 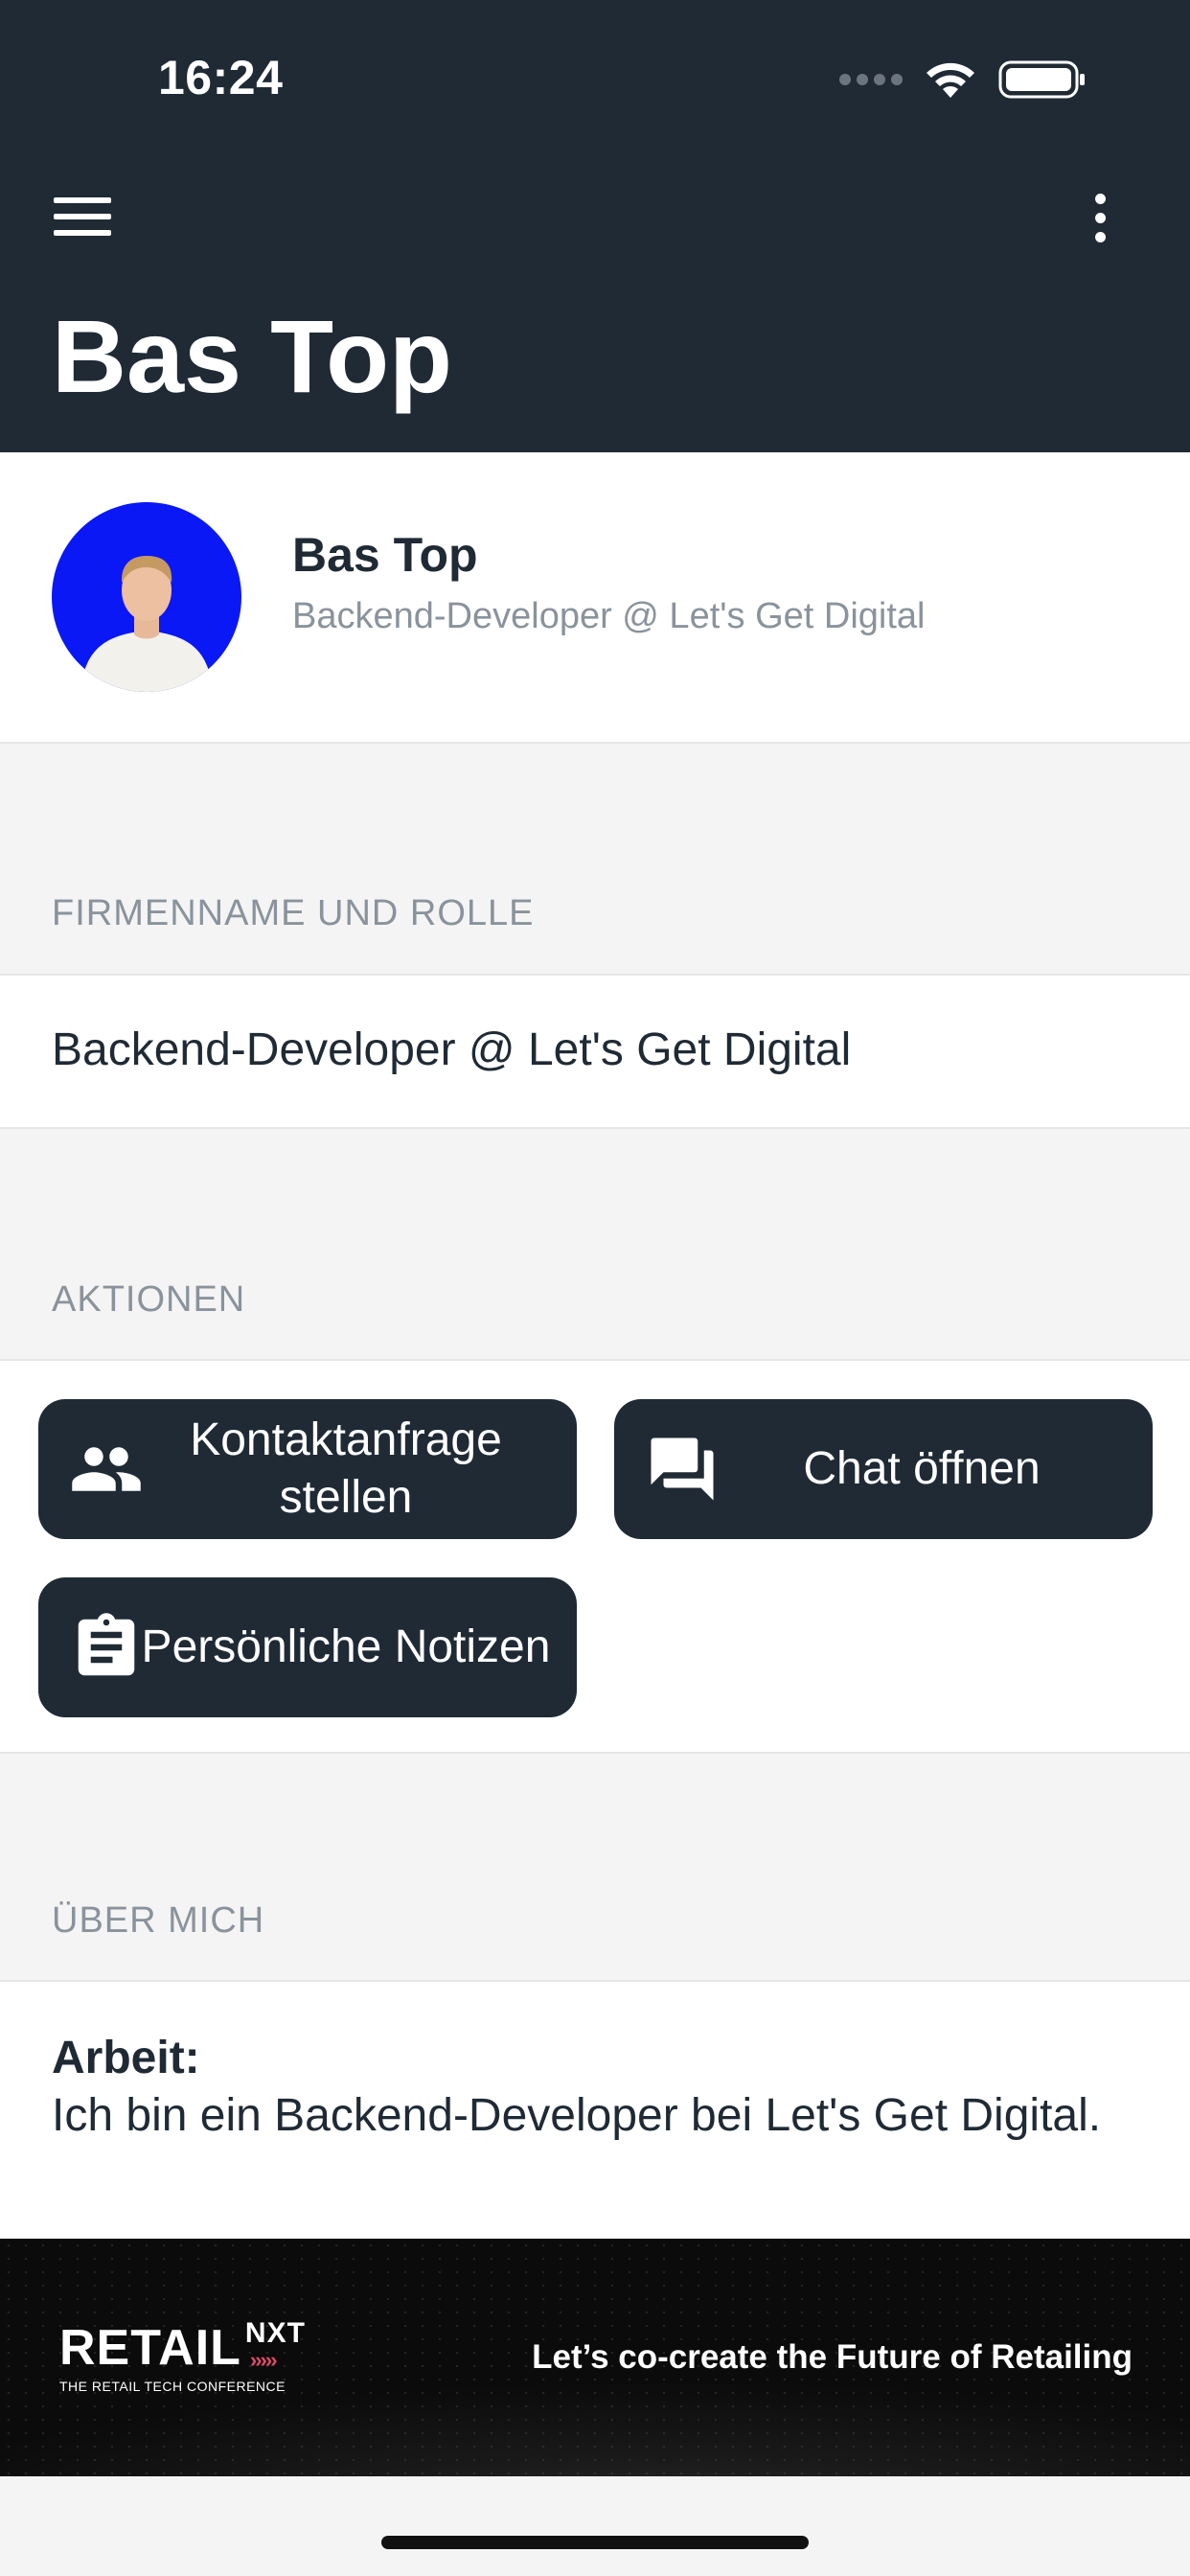 What do you see at coordinates (1041, 79) in the screenshot?
I see `battery-icon` at bounding box center [1041, 79].